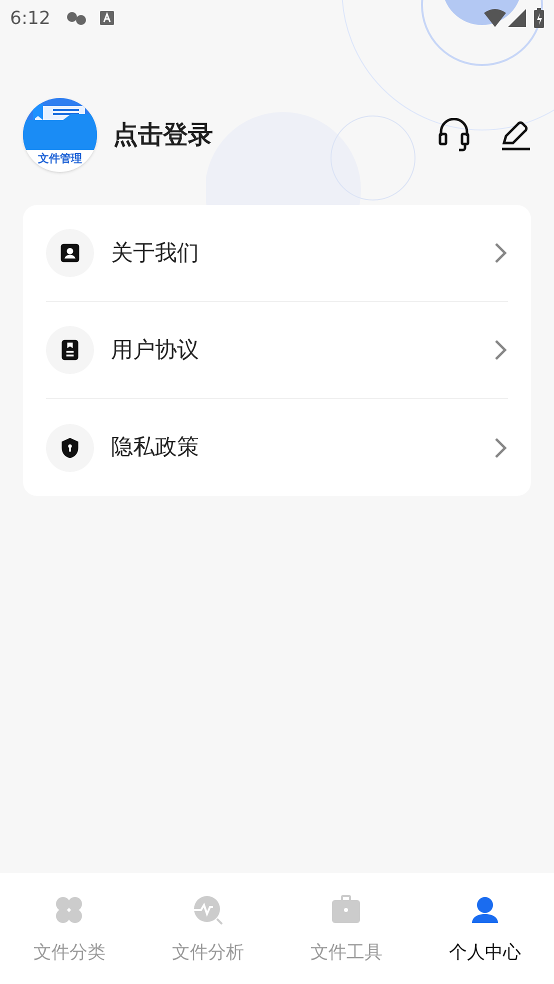 The image size is (554, 984). What do you see at coordinates (60, 124) in the screenshot?
I see `folder-icon` at bounding box center [60, 124].